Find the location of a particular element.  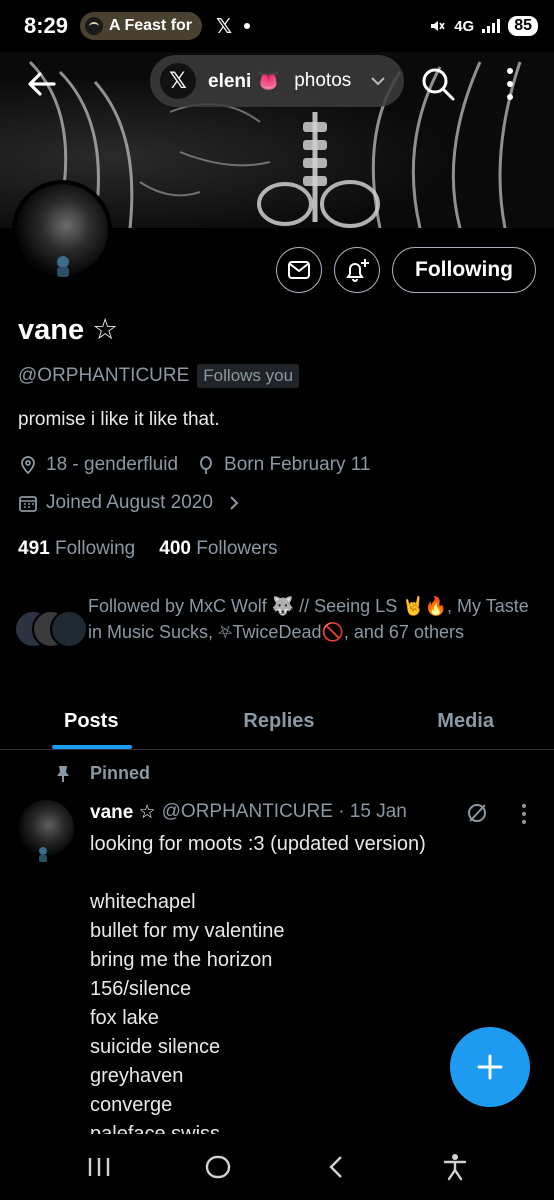

profile-tabs: Posts Replies Media is located at coordinates (277, 722).